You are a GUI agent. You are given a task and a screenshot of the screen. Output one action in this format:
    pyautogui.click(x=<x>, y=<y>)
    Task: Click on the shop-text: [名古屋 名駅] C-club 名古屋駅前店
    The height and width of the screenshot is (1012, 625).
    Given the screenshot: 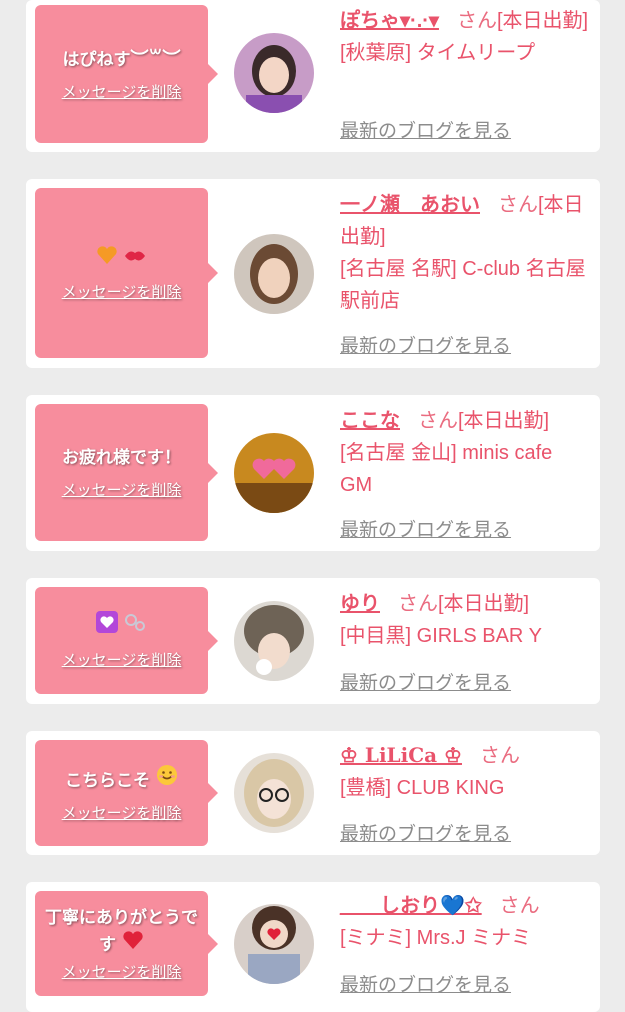 What is the action you would take?
    pyautogui.click(x=463, y=285)
    